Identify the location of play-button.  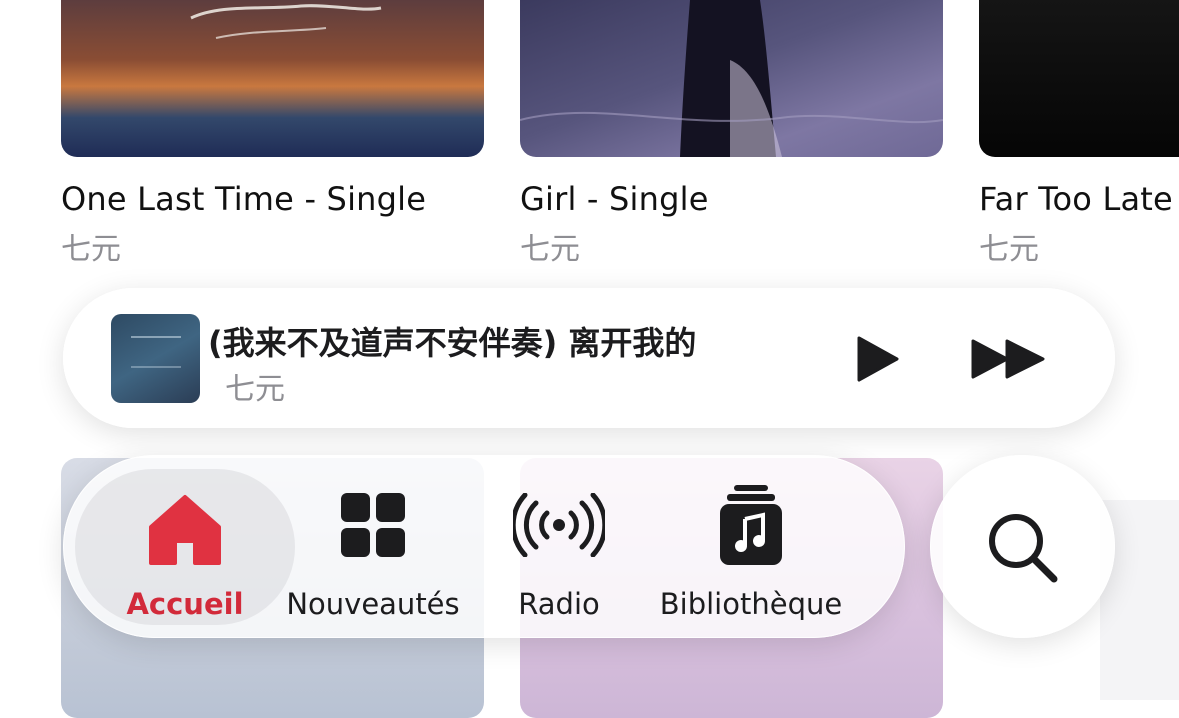
(877, 359).